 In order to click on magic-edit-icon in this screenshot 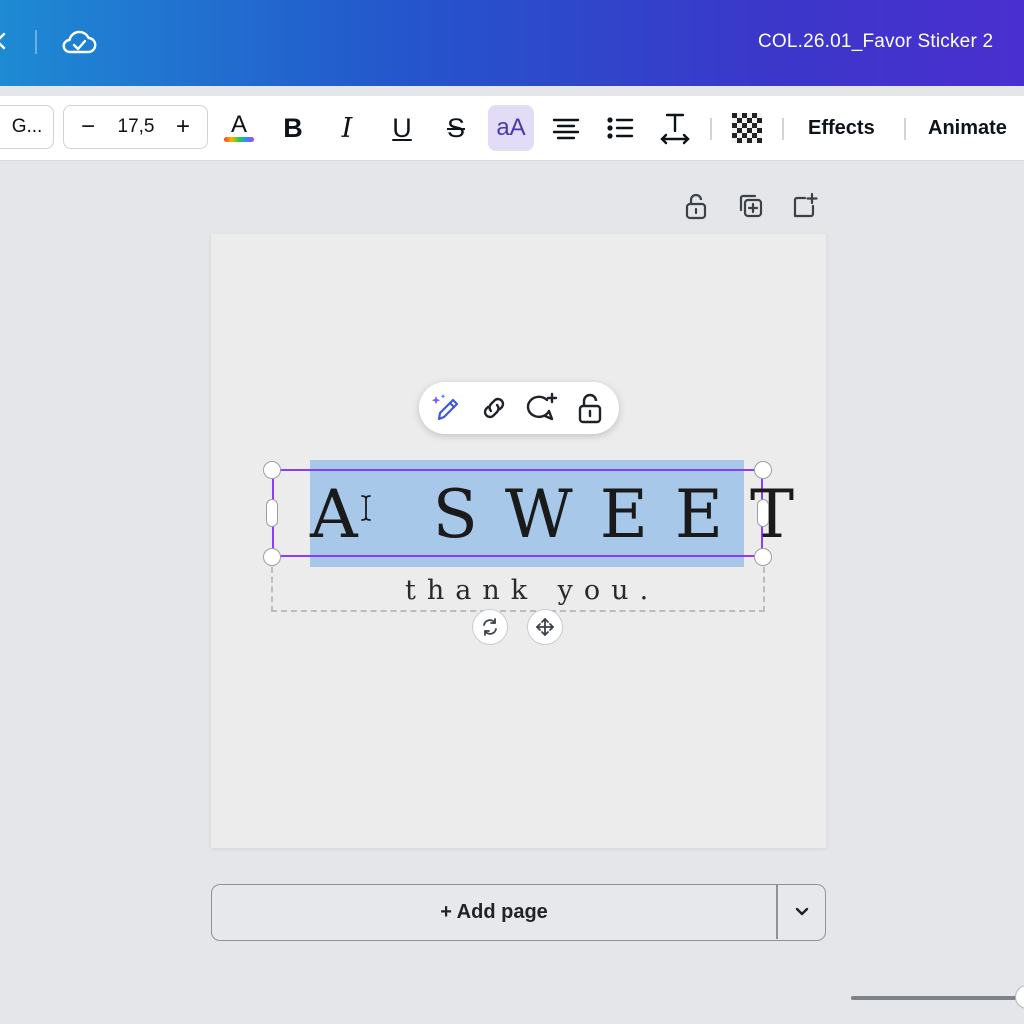, I will do `click(445, 407)`.